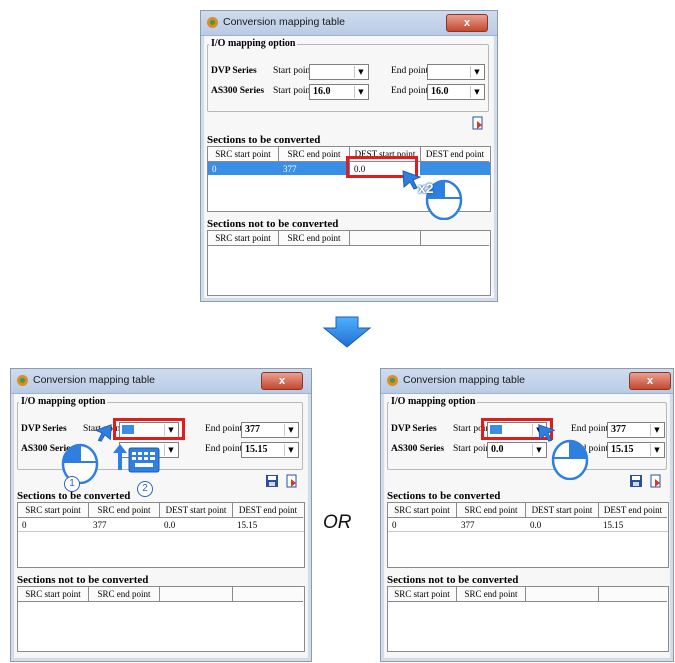 Image resolution: width=675 pixels, height=663 pixels. Describe the element at coordinates (536, 525) in the screenshot. I see `cell-dest-start: 0.0` at that location.